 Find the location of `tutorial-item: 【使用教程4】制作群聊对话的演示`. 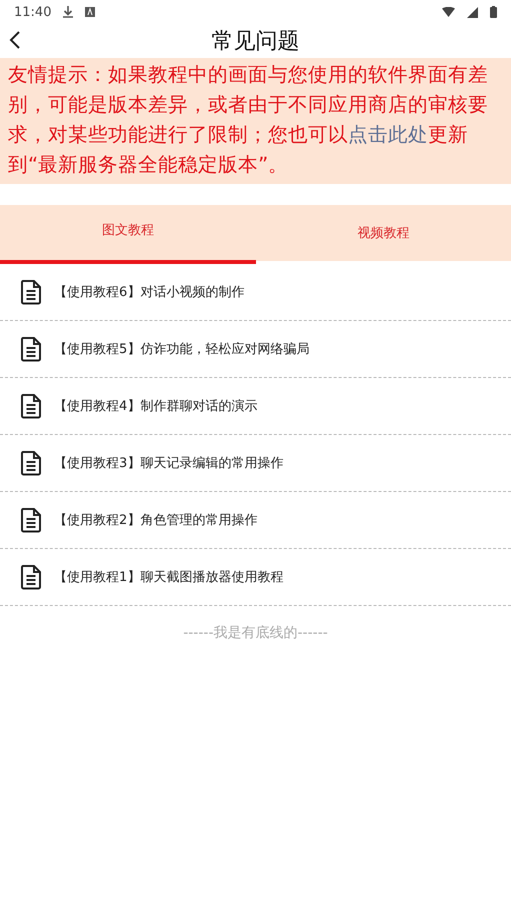

tutorial-item: 【使用教程4】制作群聊对话的演示 is located at coordinates (156, 406).